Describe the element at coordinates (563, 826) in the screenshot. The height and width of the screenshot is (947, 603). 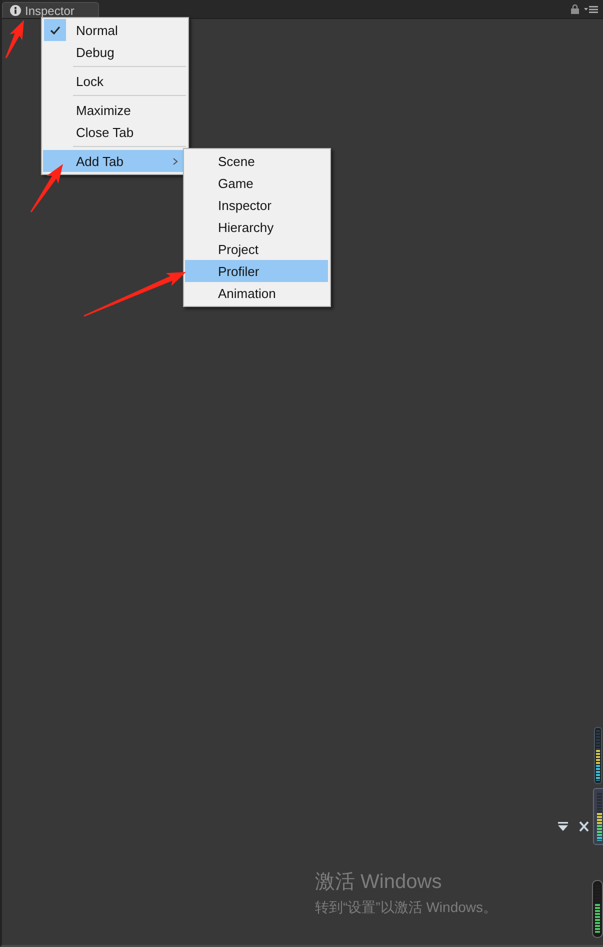
I see `dropdown-icon` at that location.